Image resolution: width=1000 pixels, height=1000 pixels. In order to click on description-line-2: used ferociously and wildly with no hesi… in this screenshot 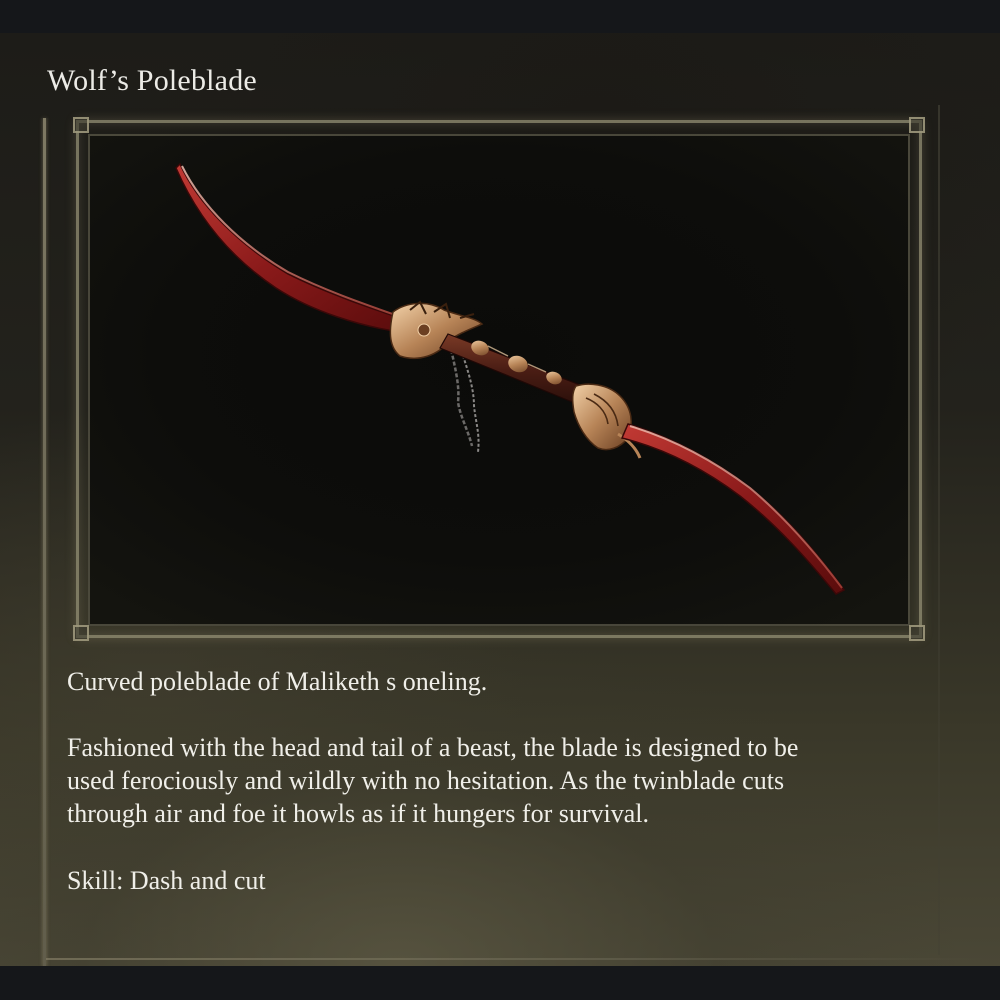, I will do `click(426, 780)`.